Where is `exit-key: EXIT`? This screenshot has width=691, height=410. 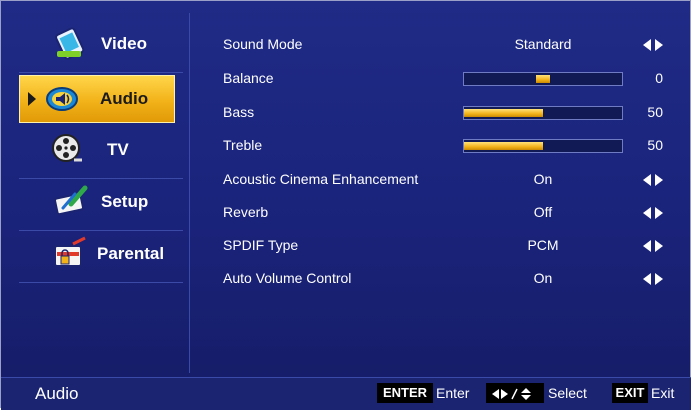 exit-key: EXIT is located at coordinates (630, 393).